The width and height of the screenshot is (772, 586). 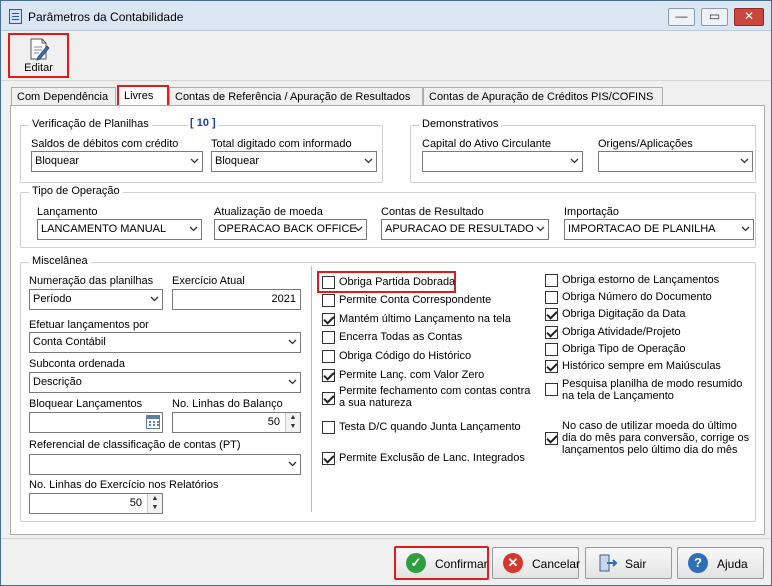 What do you see at coordinates (681, 17) in the screenshot?
I see `minimize-button: —` at bounding box center [681, 17].